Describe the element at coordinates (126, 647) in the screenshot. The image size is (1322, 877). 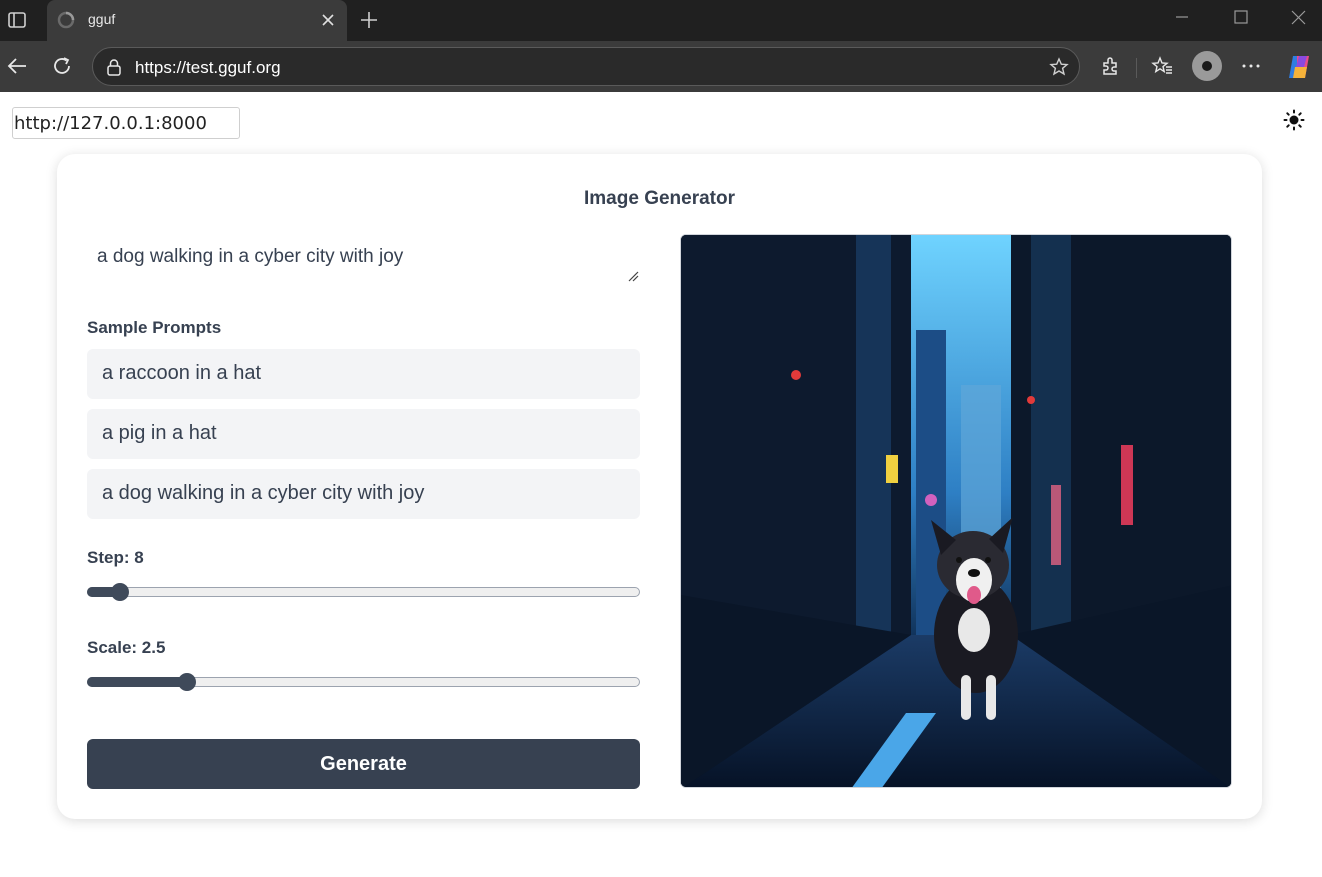
I see `scale-label: Scale: 2.5` at that location.